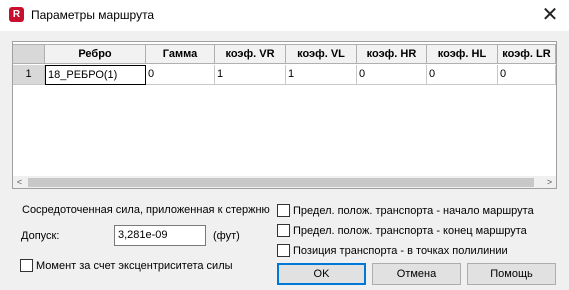  I want to click on column-header-vr: коэф. VR, so click(250, 54).